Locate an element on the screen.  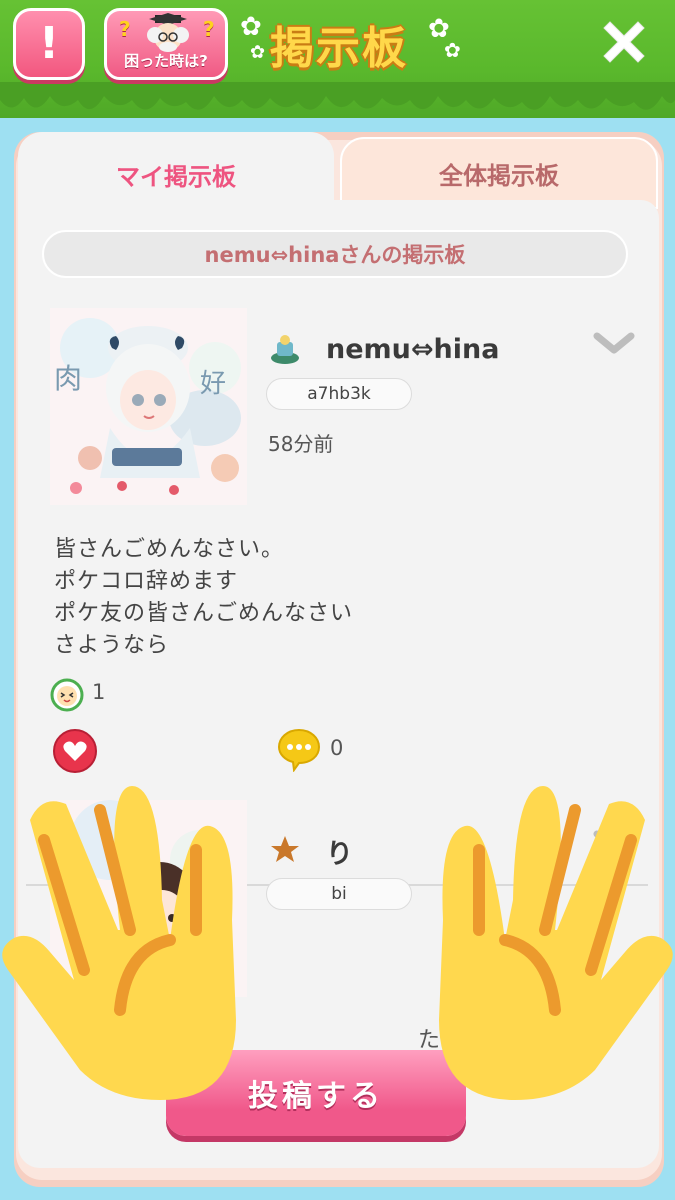
reaction-count: 1 is located at coordinates (99, 692).